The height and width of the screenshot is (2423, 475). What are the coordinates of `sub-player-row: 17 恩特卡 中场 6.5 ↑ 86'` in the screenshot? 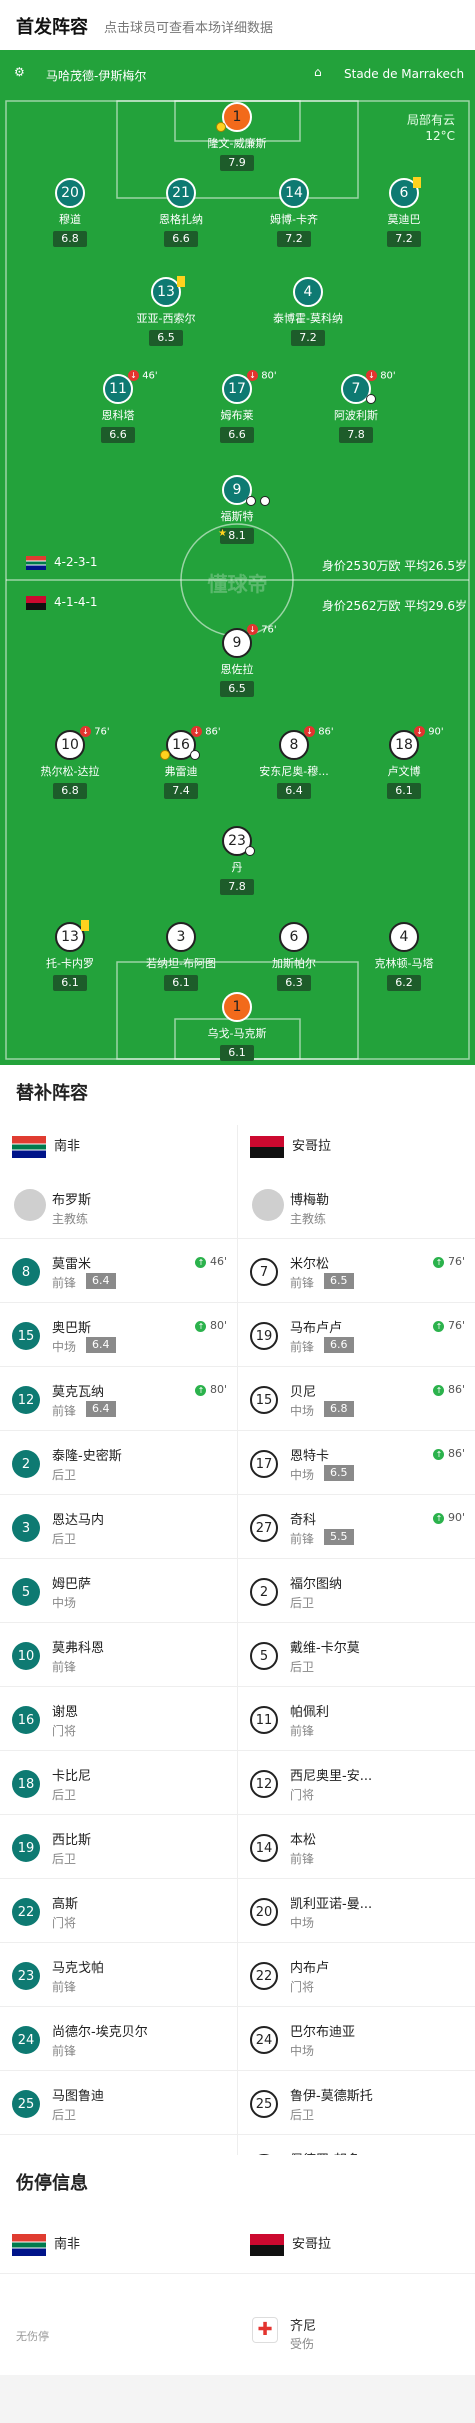 It's located at (356, 1463).